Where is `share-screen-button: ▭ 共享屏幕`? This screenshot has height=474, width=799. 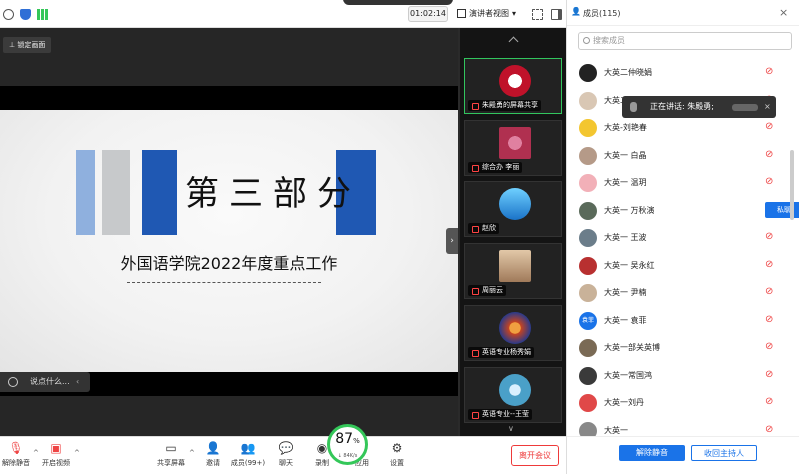
share-screen-button: ▭ 共享屏幕 is located at coordinates (171, 454).